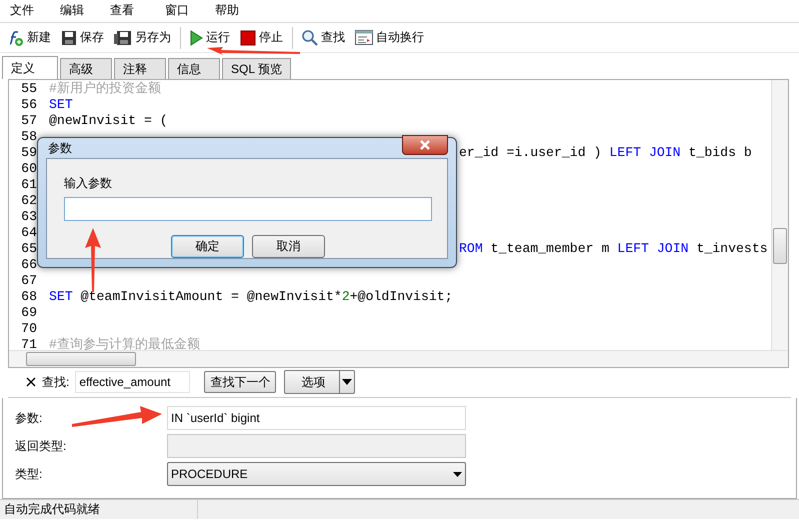 Image resolution: width=799 pixels, height=525 pixels. Describe the element at coordinates (177, 11) in the screenshot. I see `menu-item: 窗口` at that location.